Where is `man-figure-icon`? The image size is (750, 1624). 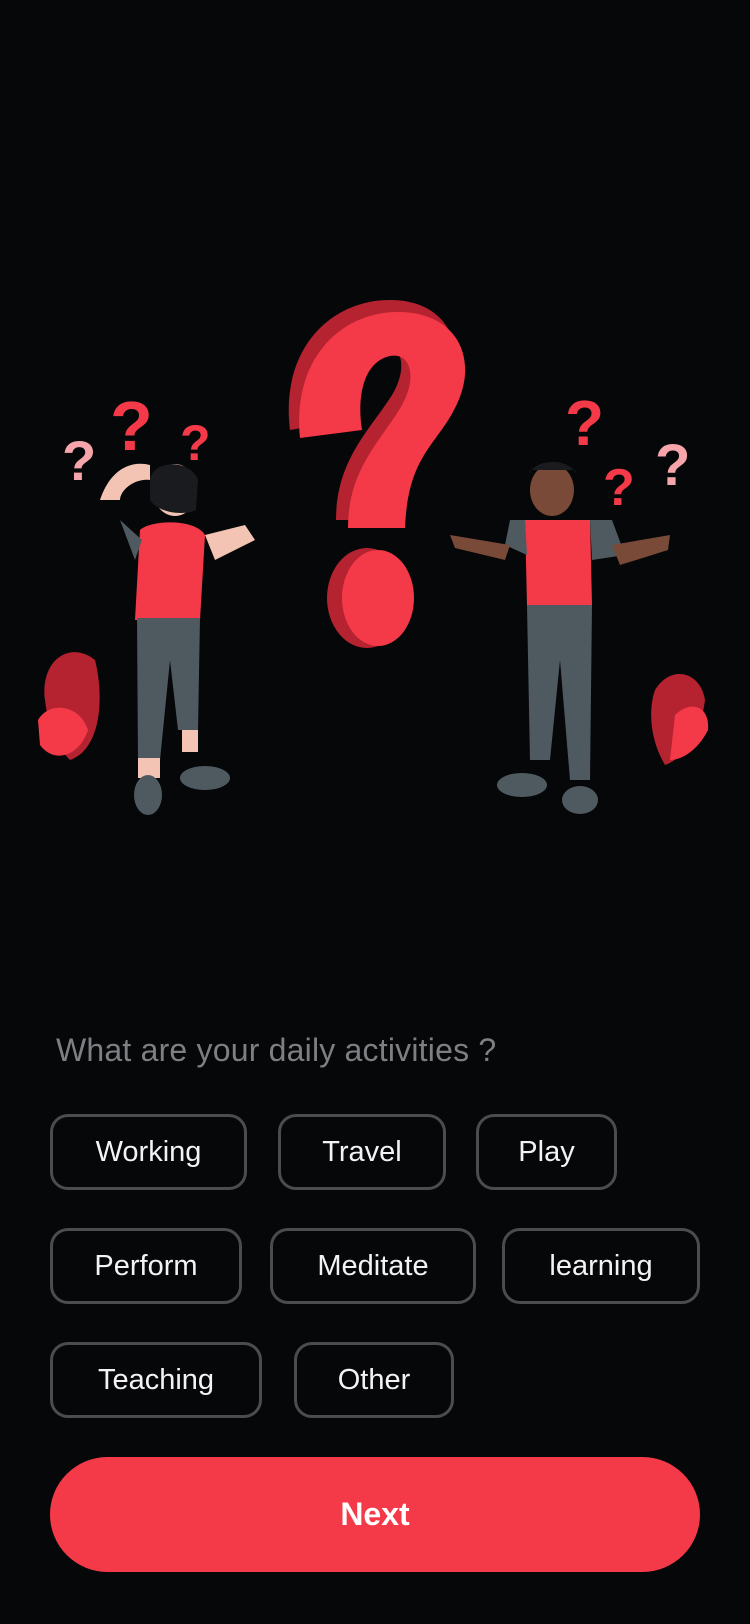 man-figure-icon is located at coordinates (560, 637).